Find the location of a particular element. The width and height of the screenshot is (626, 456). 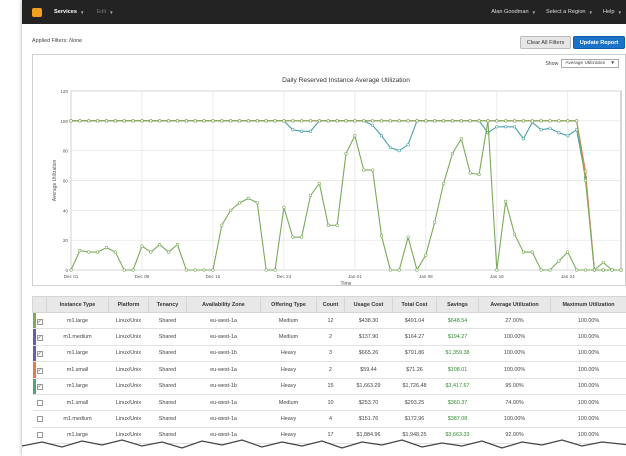

column-header: Availability Zone is located at coordinates (223, 304).